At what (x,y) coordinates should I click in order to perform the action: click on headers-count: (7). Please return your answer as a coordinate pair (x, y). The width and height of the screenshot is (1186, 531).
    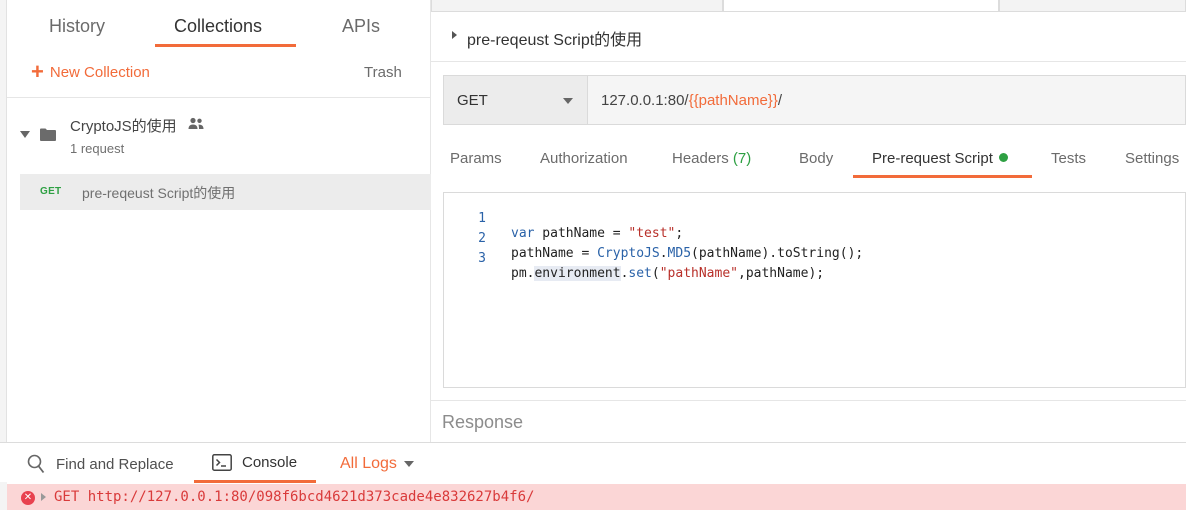
    Looking at the image, I should click on (742, 158).